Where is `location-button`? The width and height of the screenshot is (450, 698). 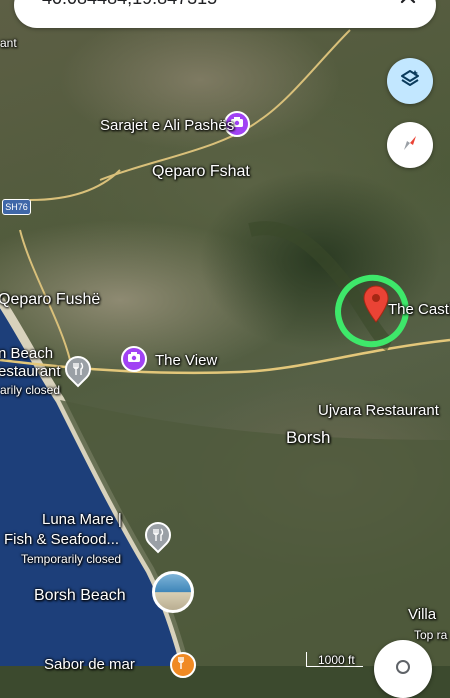 location-button is located at coordinates (403, 669).